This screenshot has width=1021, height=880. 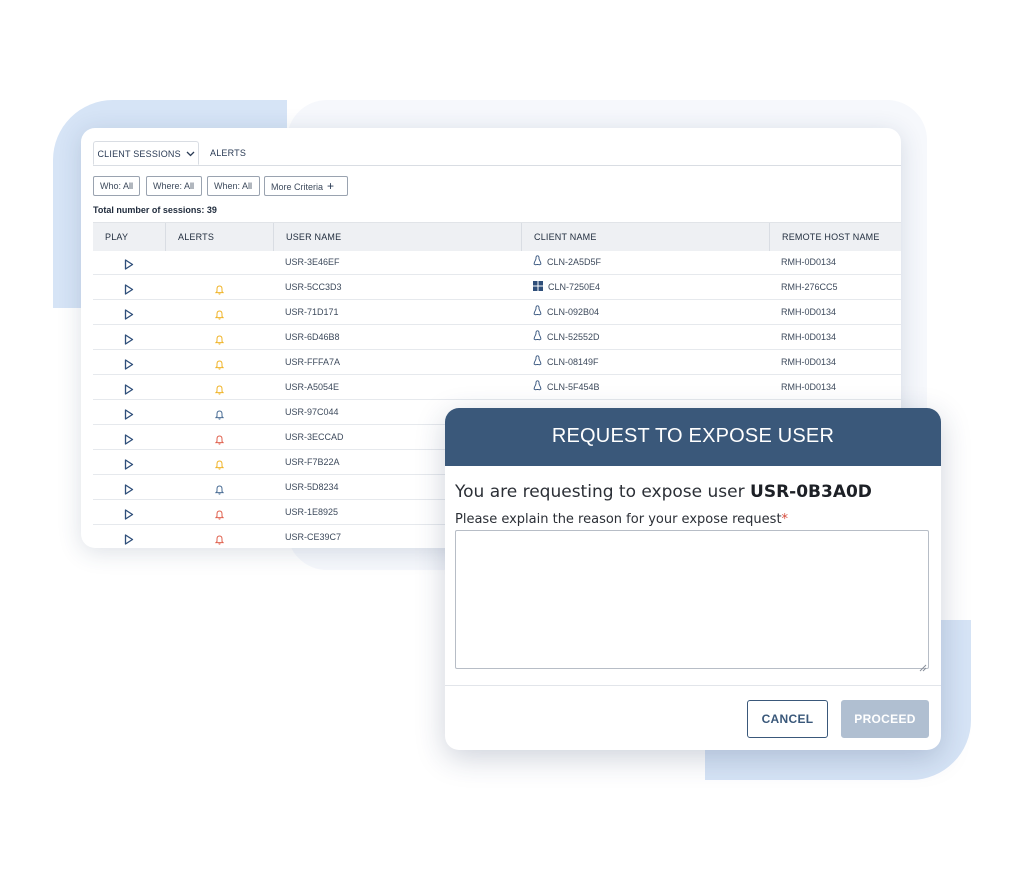 What do you see at coordinates (811, 492) in the screenshot?
I see `exposed-user-id: USR-0B3A0D` at bounding box center [811, 492].